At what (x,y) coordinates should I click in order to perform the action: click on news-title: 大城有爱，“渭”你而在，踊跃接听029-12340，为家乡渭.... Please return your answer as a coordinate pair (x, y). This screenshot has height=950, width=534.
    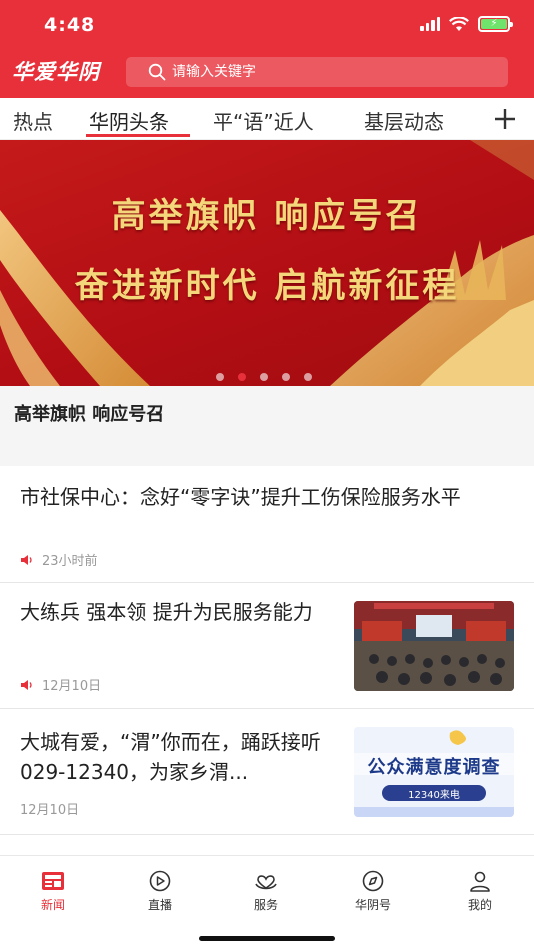
    Looking at the image, I should click on (170, 757).